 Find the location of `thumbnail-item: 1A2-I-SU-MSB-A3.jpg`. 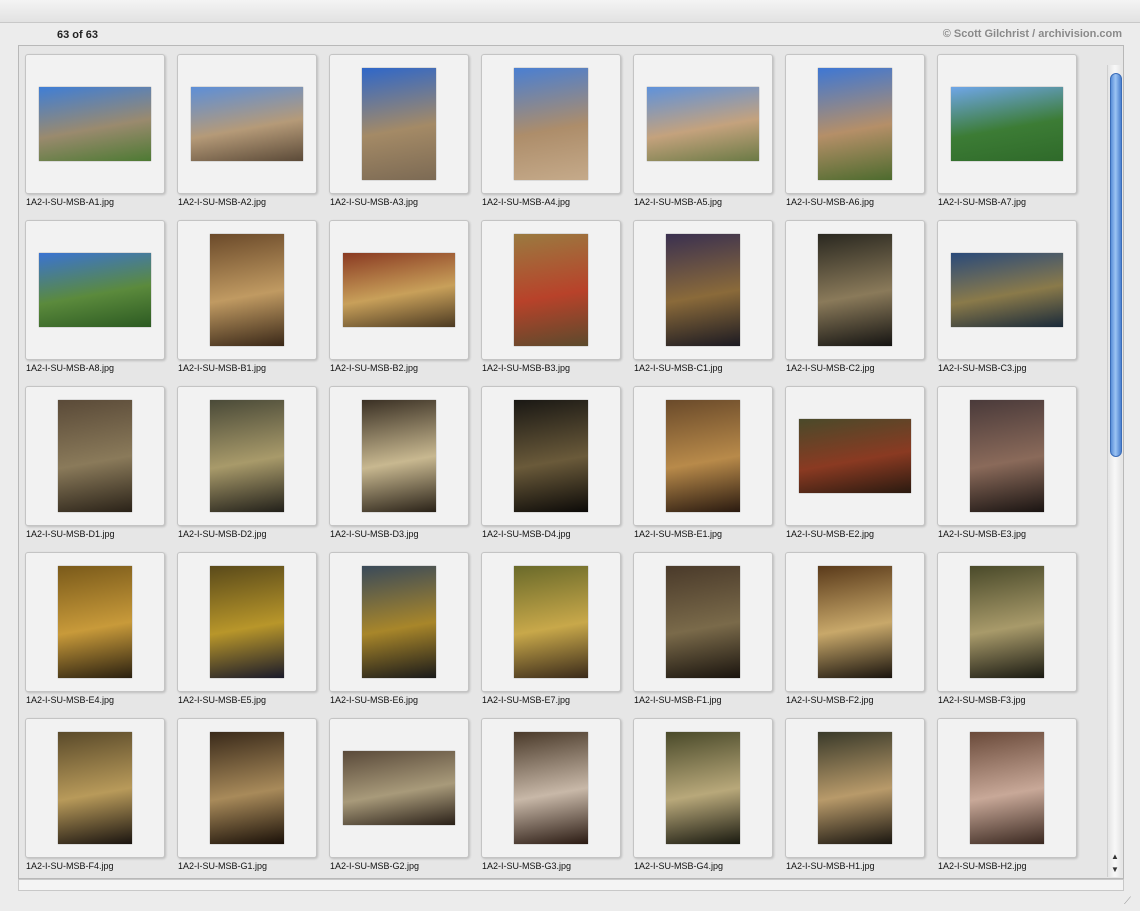

thumbnail-item: 1A2-I-SU-MSB-A3.jpg is located at coordinates (399, 129).